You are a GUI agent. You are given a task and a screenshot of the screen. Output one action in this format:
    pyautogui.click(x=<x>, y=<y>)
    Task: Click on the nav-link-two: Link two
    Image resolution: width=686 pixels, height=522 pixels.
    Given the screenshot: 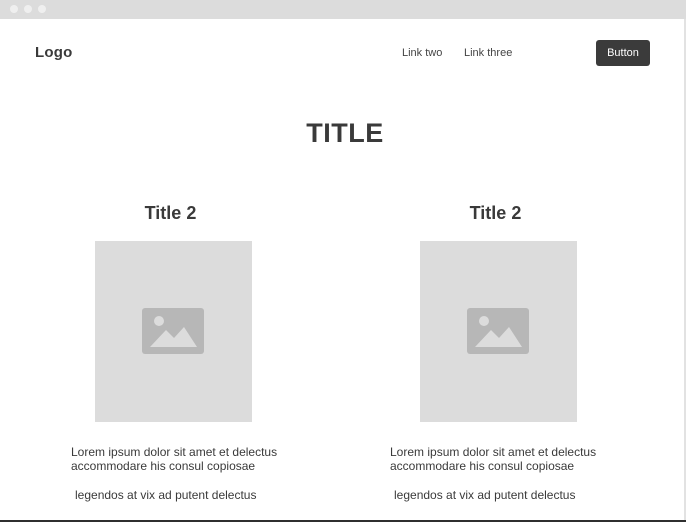 What is the action you would take?
    pyautogui.click(x=422, y=53)
    